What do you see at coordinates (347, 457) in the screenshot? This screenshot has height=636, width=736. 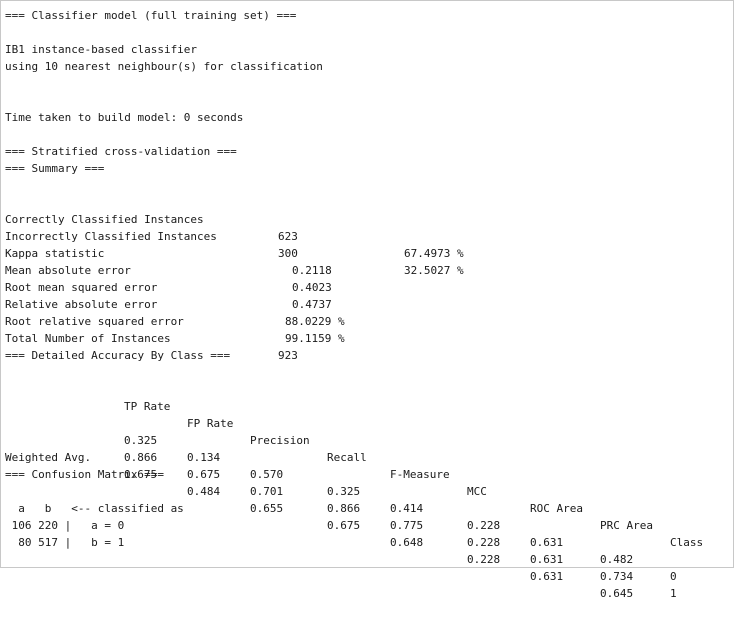 I see `col-header: Recall` at bounding box center [347, 457].